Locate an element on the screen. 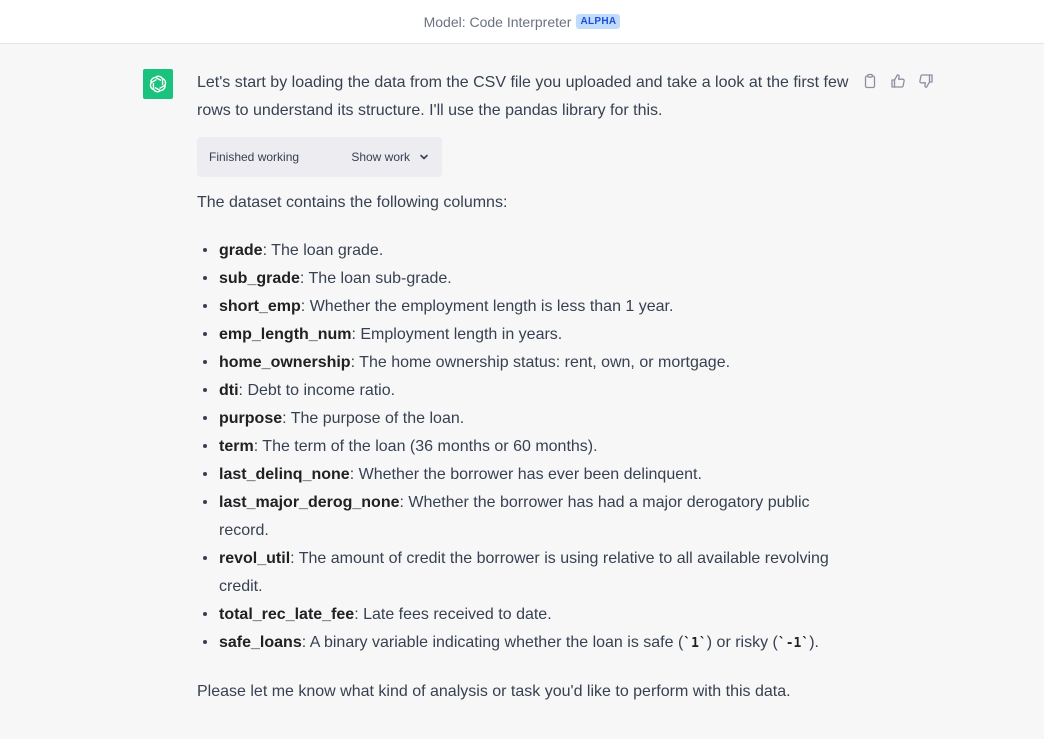 This screenshot has width=1044, height=739. inline-code-safe: `1` is located at coordinates (695, 643).